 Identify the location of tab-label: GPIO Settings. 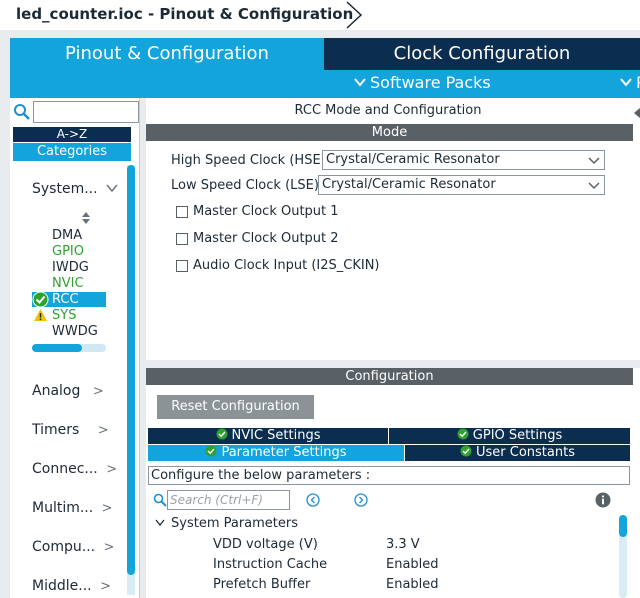
(517, 435).